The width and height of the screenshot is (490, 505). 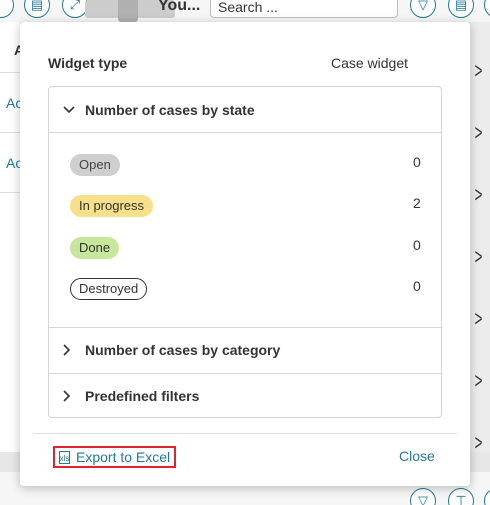 I want to click on section-cases-by-category: Number of cases by category, so click(x=245, y=350).